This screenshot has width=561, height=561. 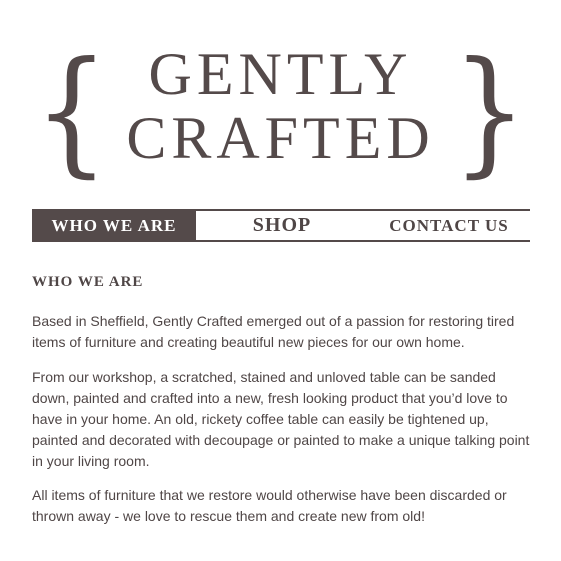 What do you see at coordinates (114, 225) in the screenshot?
I see `nav-item-who-we-are: WHO WE ARE` at bounding box center [114, 225].